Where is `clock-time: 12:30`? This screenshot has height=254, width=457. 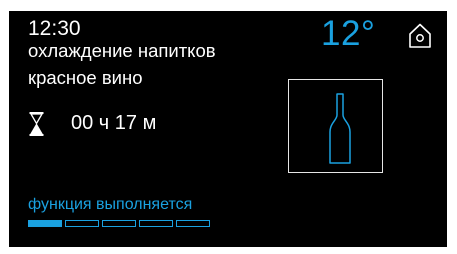 clock-time: 12:30 is located at coordinates (54, 28).